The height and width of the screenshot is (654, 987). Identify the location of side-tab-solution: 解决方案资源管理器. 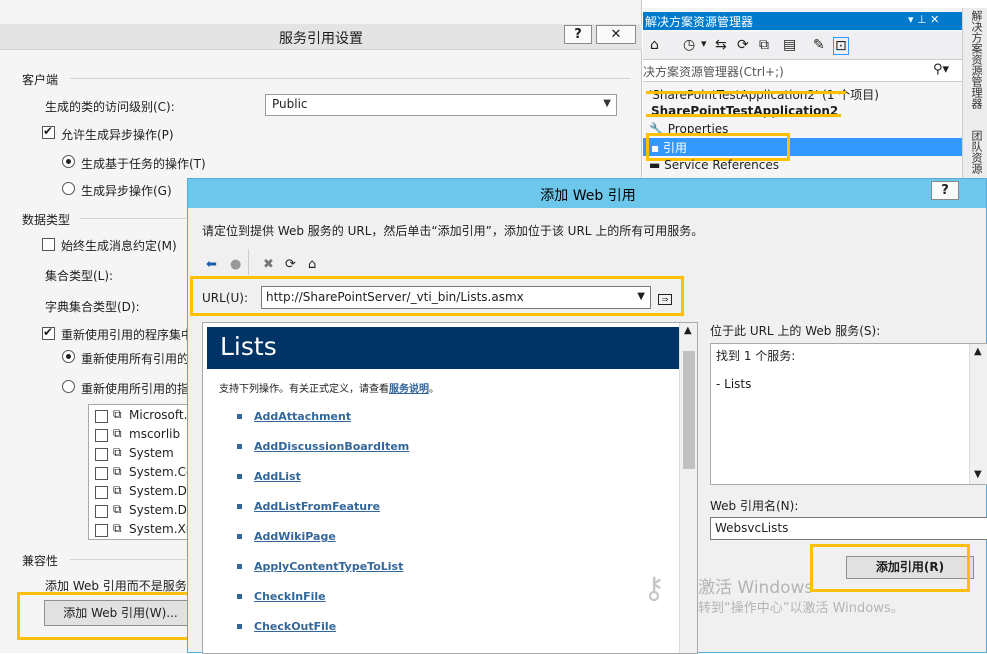
(976, 59).